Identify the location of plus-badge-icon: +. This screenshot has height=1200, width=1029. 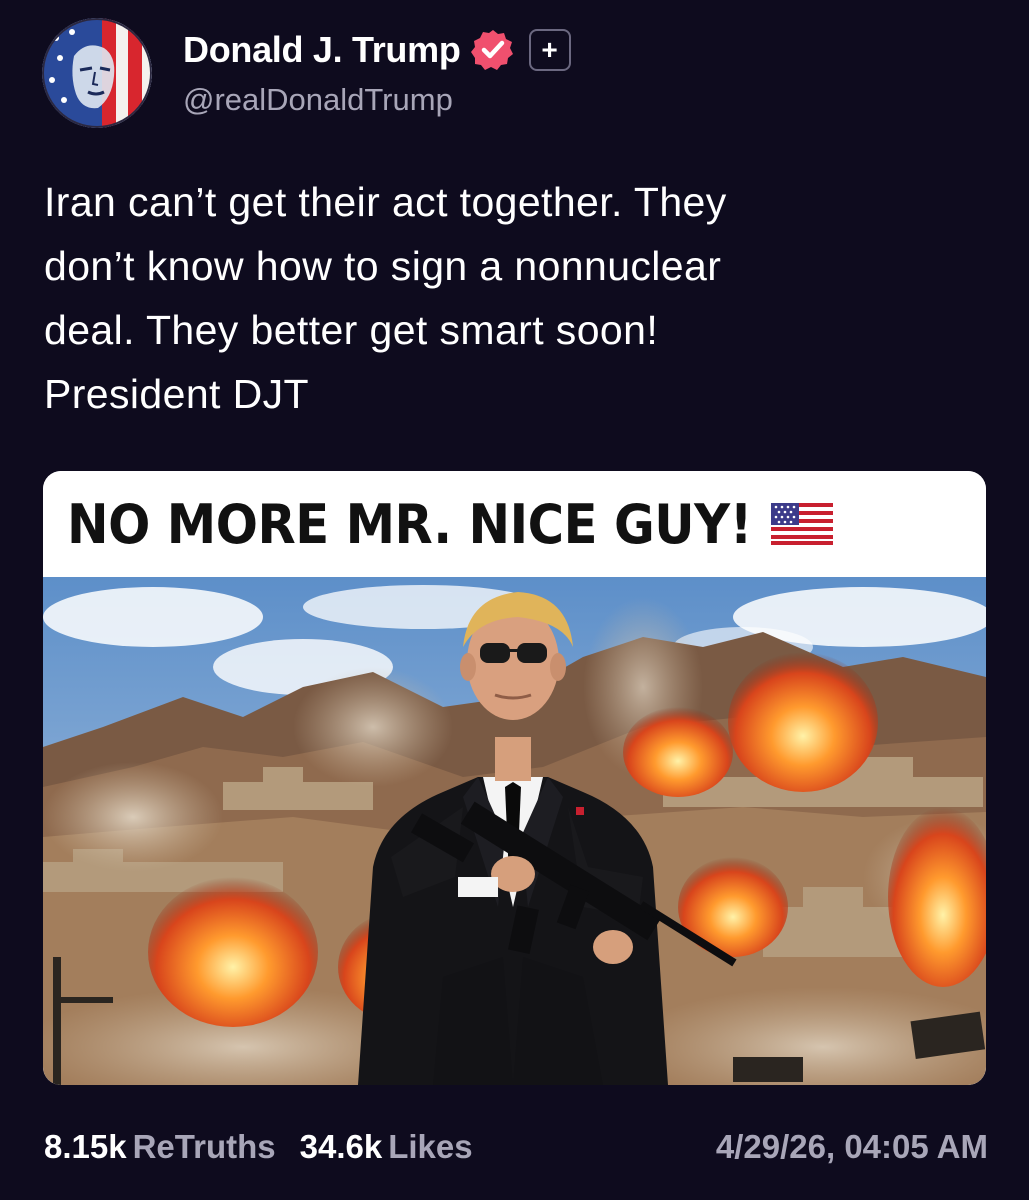
(549, 50).